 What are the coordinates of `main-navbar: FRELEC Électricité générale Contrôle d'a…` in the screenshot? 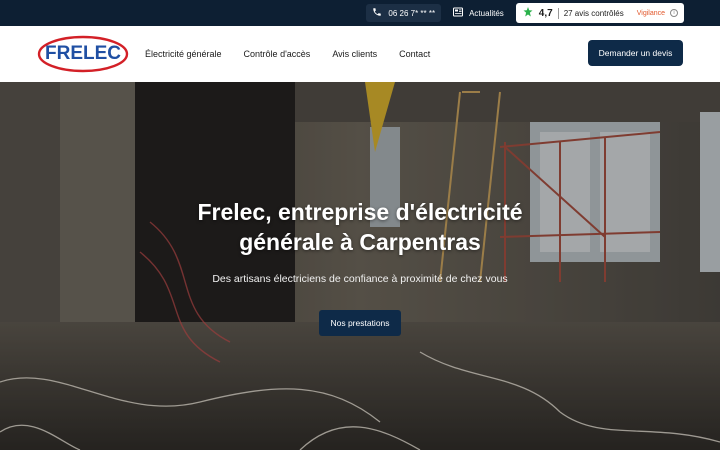 It's located at (360, 54).